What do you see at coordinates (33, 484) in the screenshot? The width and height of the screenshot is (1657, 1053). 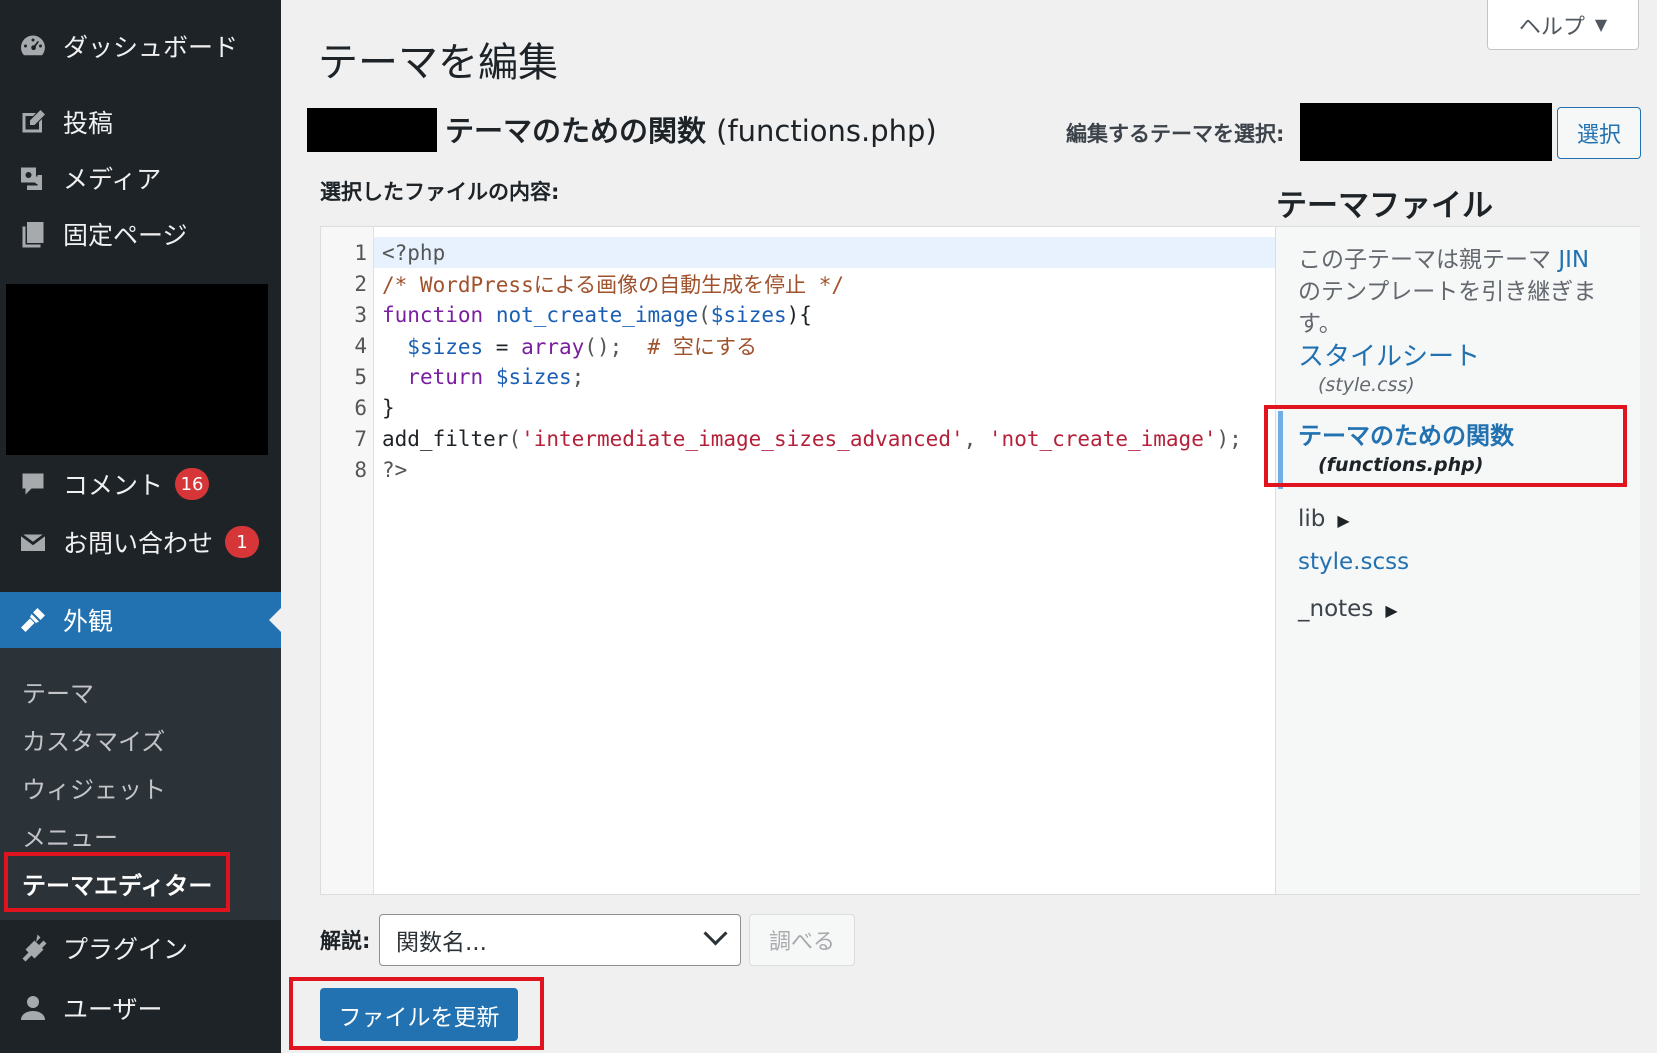 I see `comment-icon` at bounding box center [33, 484].